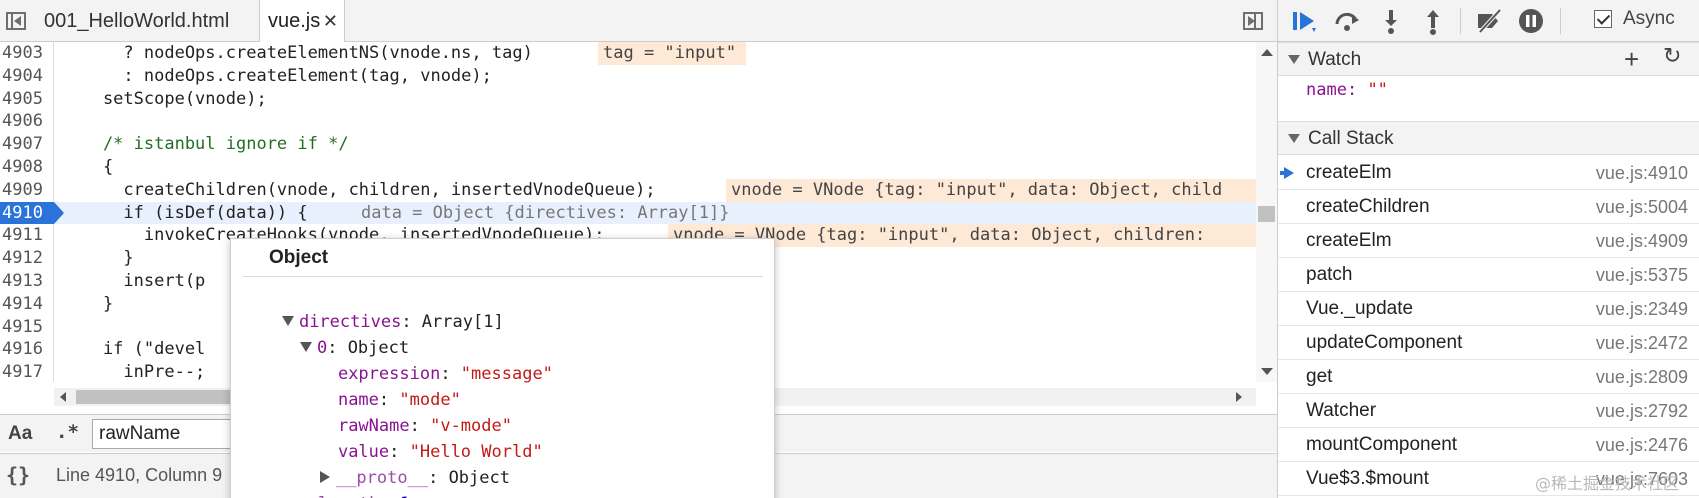 Image resolution: width=1699 pixels, height=498 pixels. I want to click on line-number: 4917, so click(27, 371).